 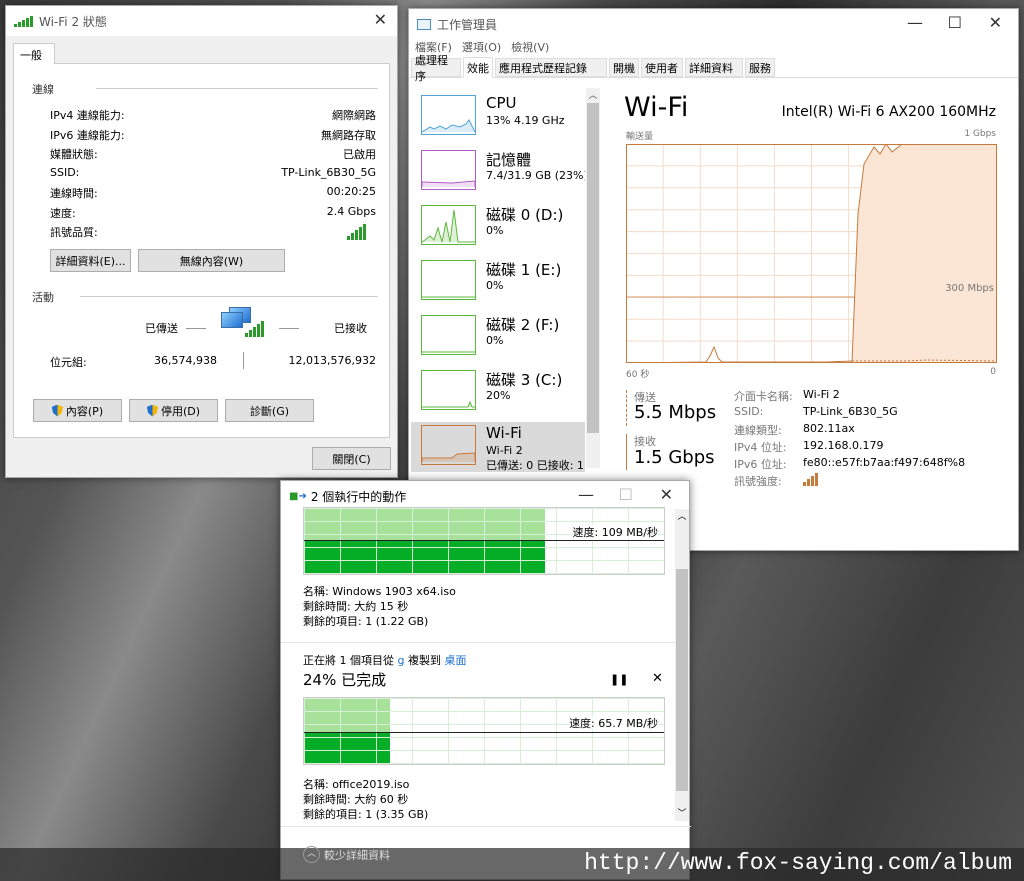 What do you see at coordinates (498, 392) in the screenshot?
I see `sidebar-item: 磁碟 3 (C:) 20%` at bounding box center [498, 392].